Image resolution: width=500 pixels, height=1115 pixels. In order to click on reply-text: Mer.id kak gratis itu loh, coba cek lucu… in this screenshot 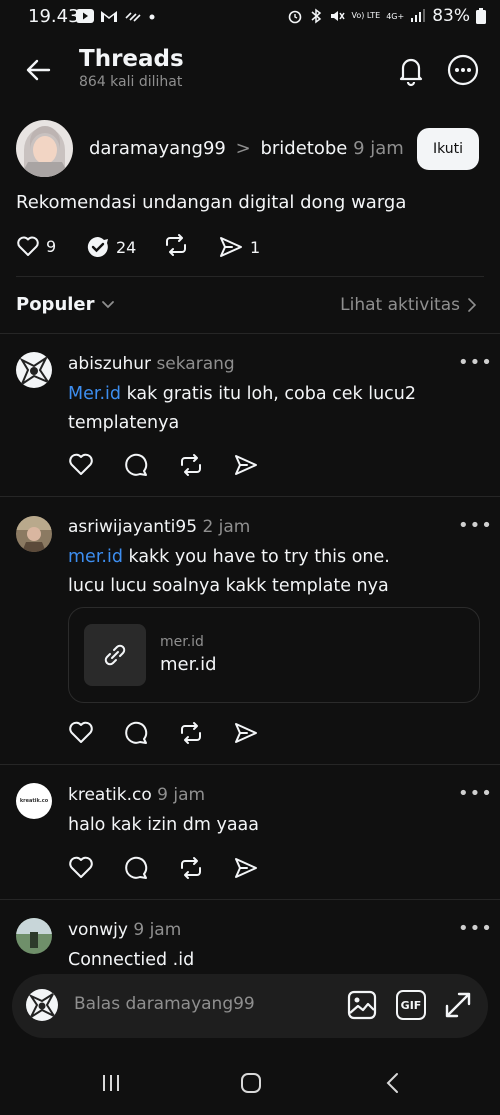, I will do `click(242, 409)`.